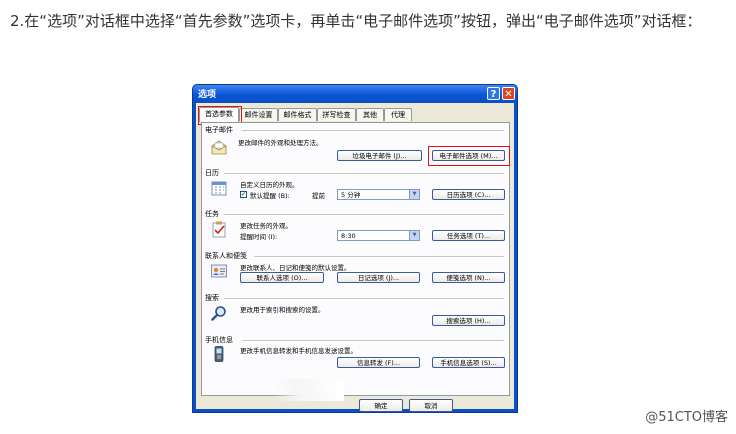 The height and width of the screenshot is (434, 736). Describe the element at coordinates (297, 114) in the screenshot. I see `tab-mail-format: 邮件格式` at that location.